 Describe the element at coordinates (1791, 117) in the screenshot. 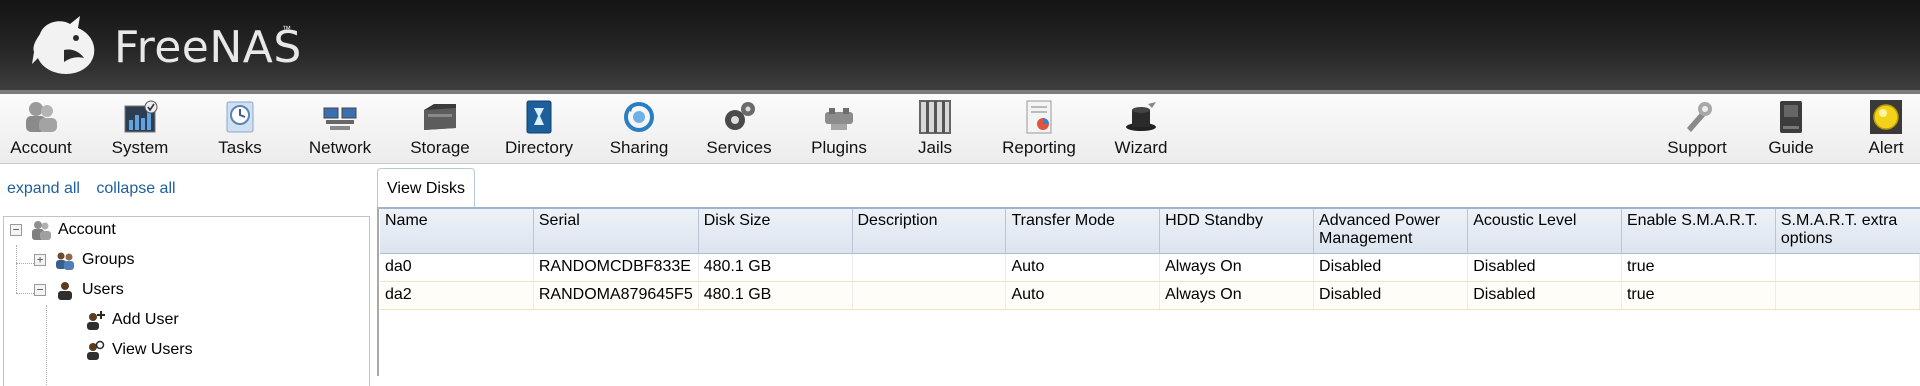

I see `guide-icon` at that location.